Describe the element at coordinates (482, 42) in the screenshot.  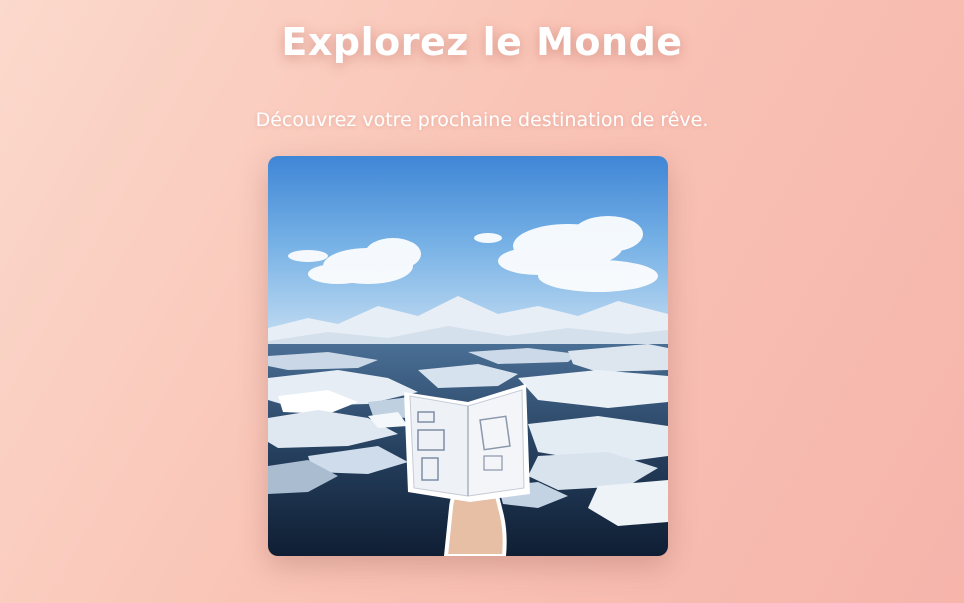
I see `page-title: Explorez le Monde` at that location.